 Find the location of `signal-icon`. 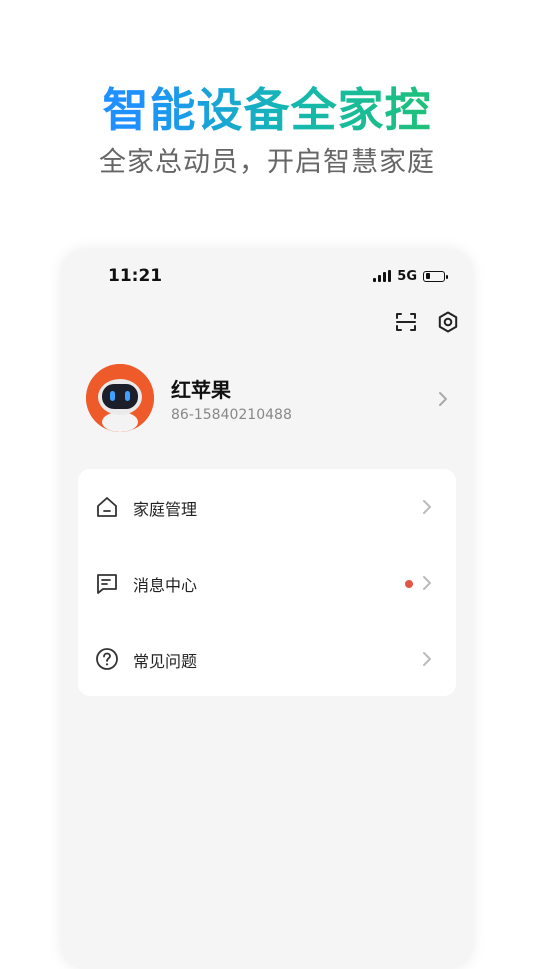

signal-icon is located at coordinates (382, 276).